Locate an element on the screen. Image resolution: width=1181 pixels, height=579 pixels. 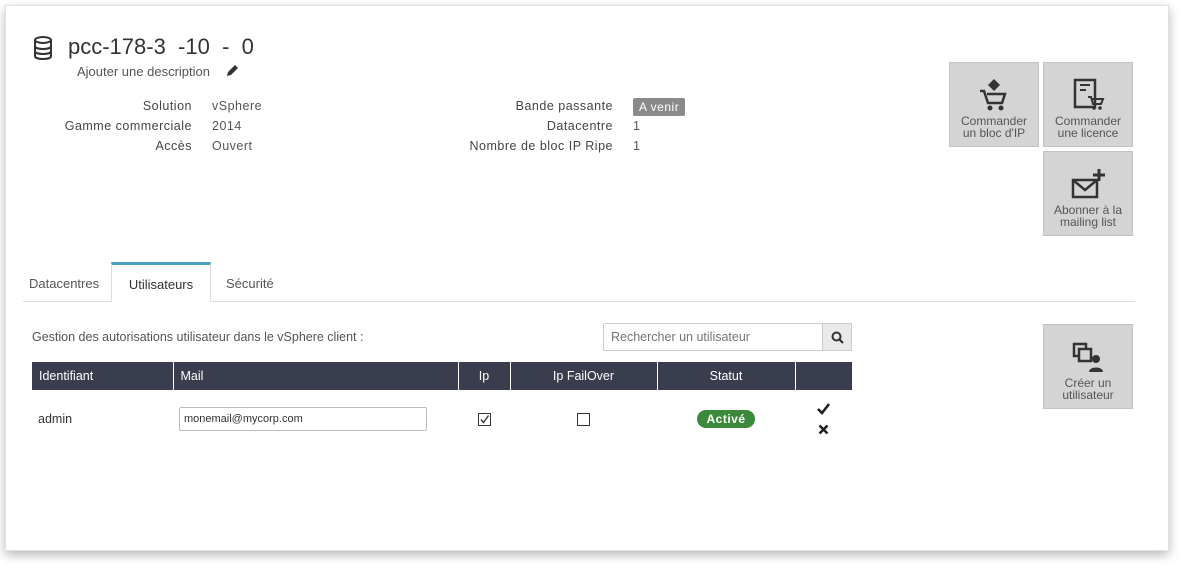
acces-value: Ouvert is located at coordinates (232, 146).